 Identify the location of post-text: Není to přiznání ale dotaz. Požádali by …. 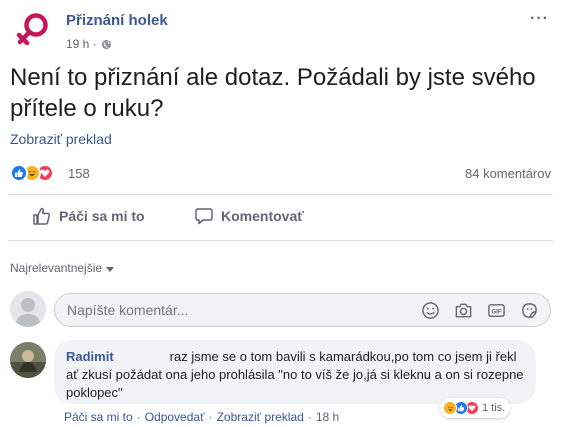
(273, 93).